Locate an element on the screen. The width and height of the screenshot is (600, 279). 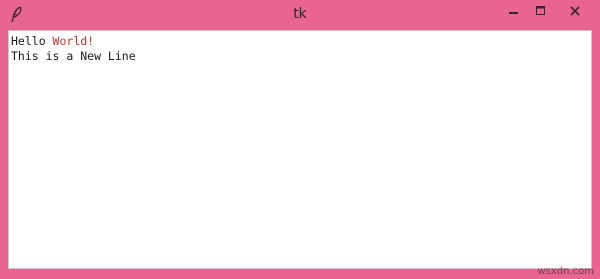
text-content: Hello World! This is a New Line is located at coordinates (73, 49).